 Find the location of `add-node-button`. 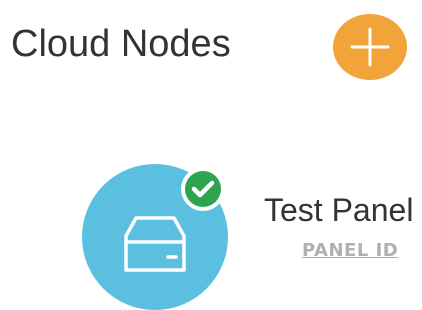

add-node-button is located at coordinates (370, 47).